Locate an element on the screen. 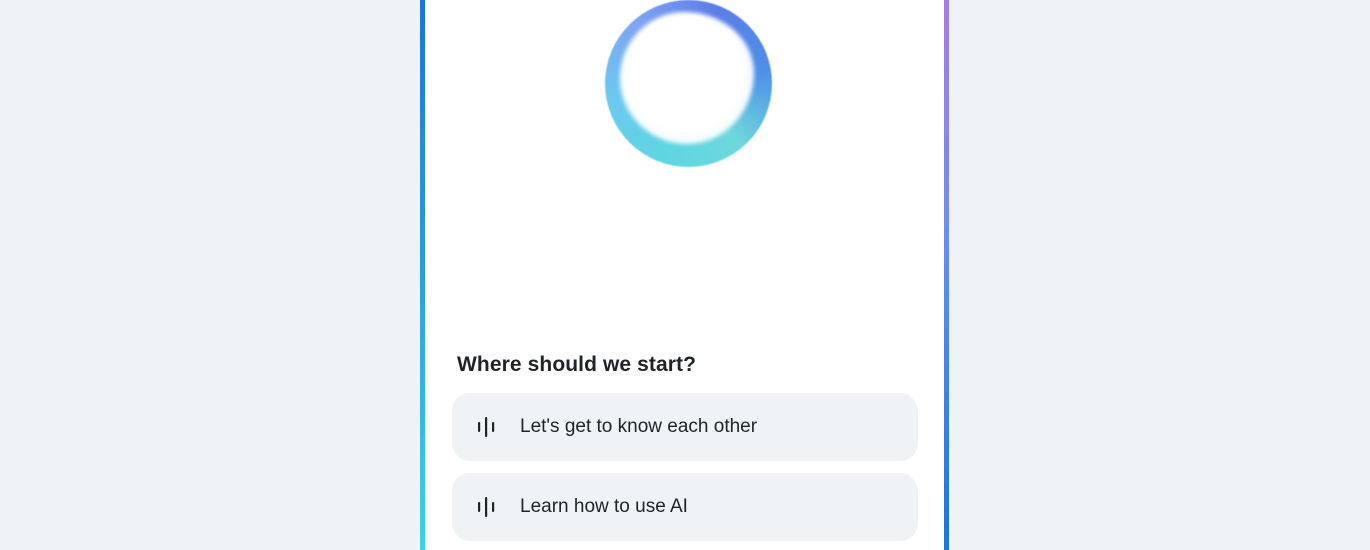 This screenshot has width=1370, height=550. suggestion-learn-ai: Learn how to use AI is located at coordinates (685, 507).